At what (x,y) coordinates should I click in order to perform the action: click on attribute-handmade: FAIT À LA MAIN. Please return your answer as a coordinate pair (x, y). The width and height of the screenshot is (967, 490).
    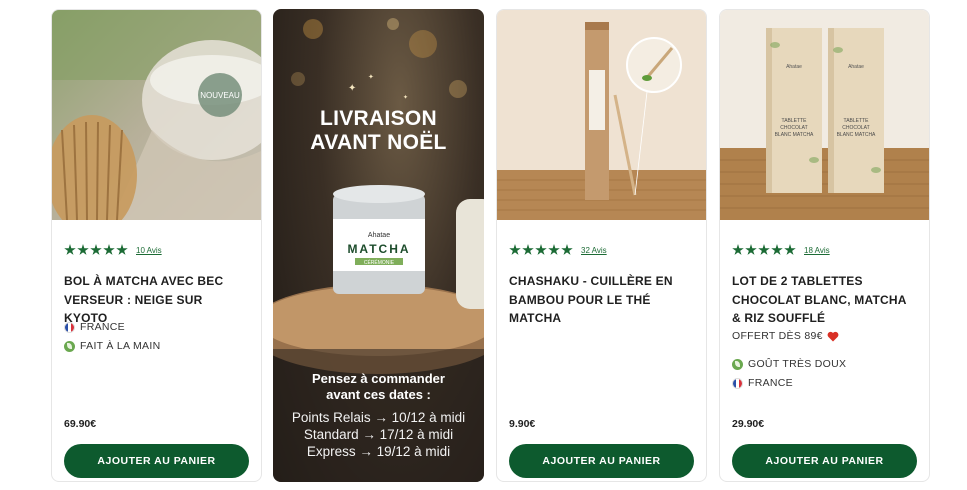
    Looking at the image, I should click on (112, 346).